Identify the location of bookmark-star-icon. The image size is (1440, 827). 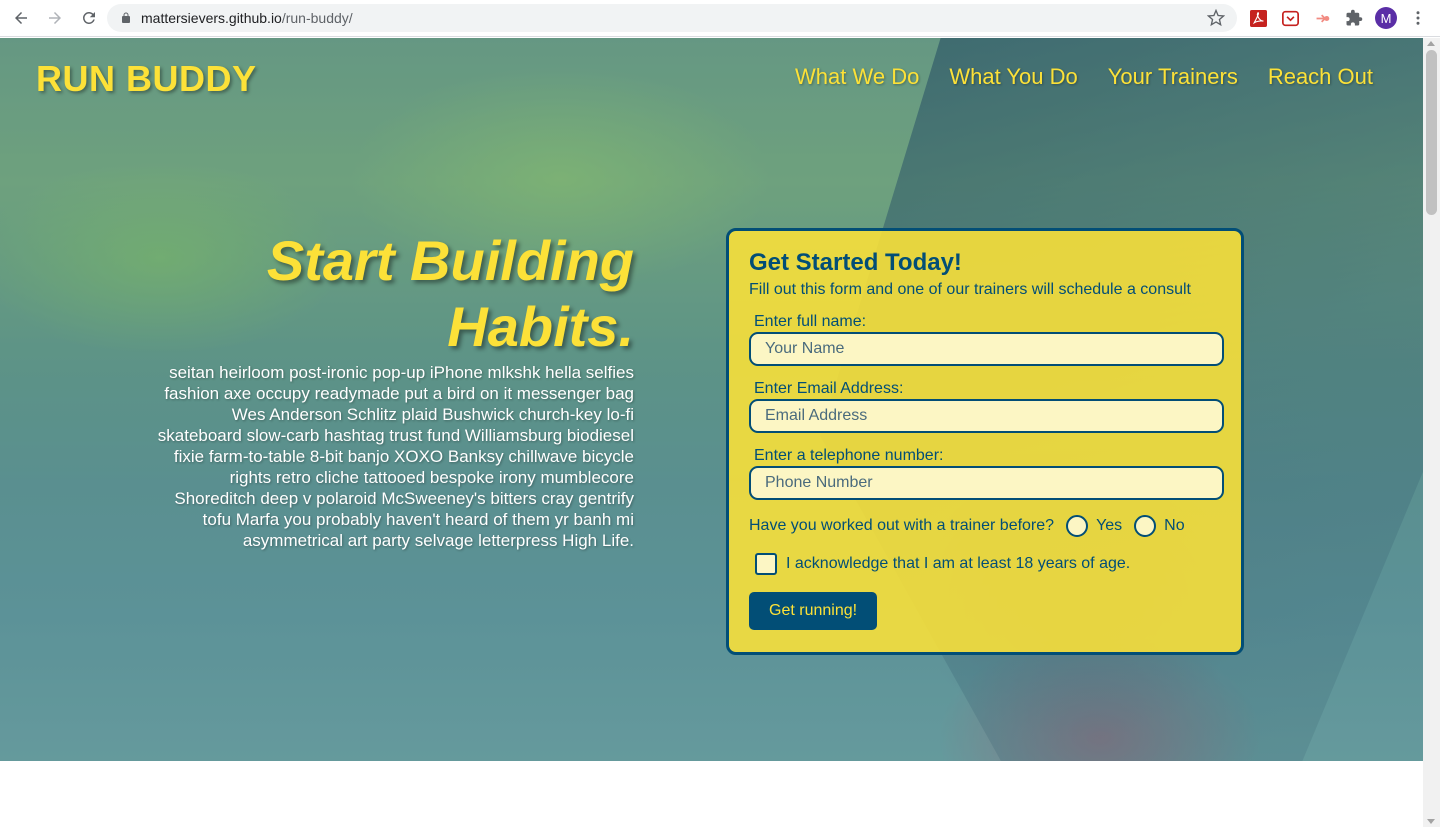
(1216, 17).